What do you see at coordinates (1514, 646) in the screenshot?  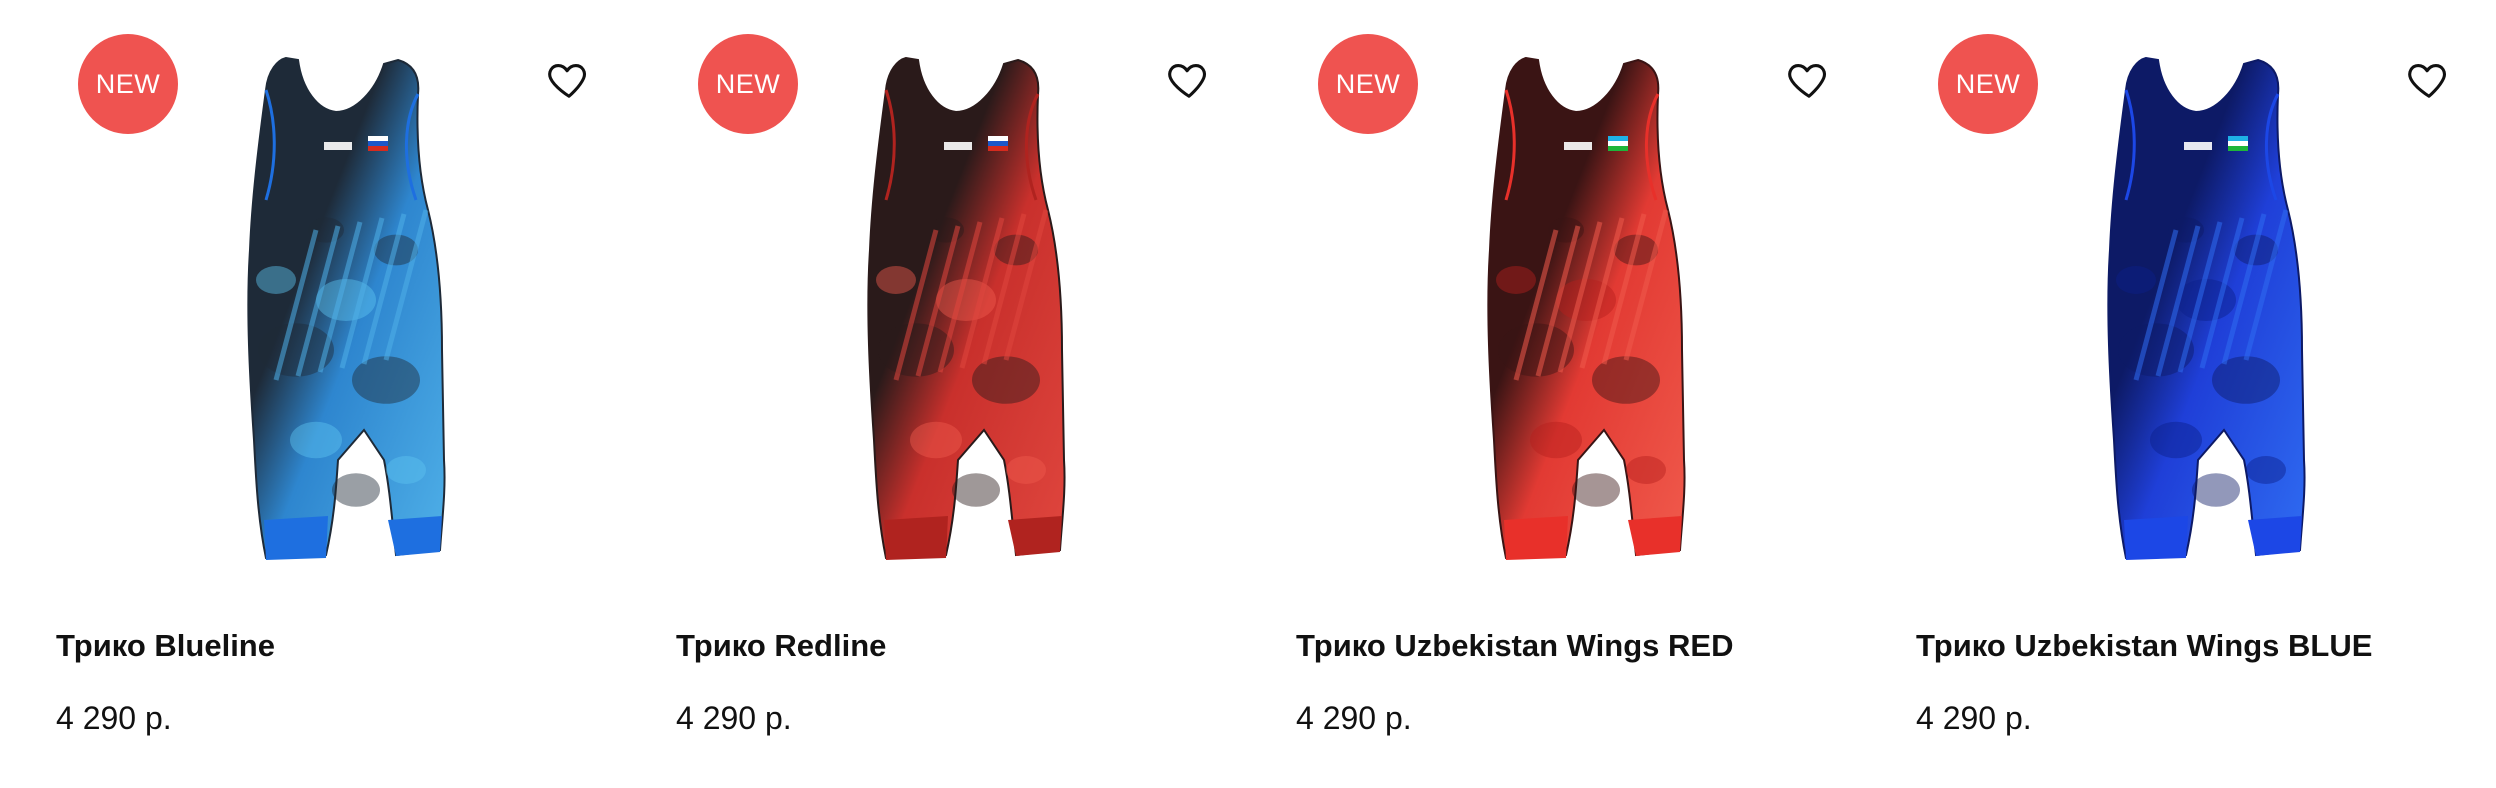 I see `product-title: Трико Uzbekistan Wings RED` at bounding box center [1514, 646].